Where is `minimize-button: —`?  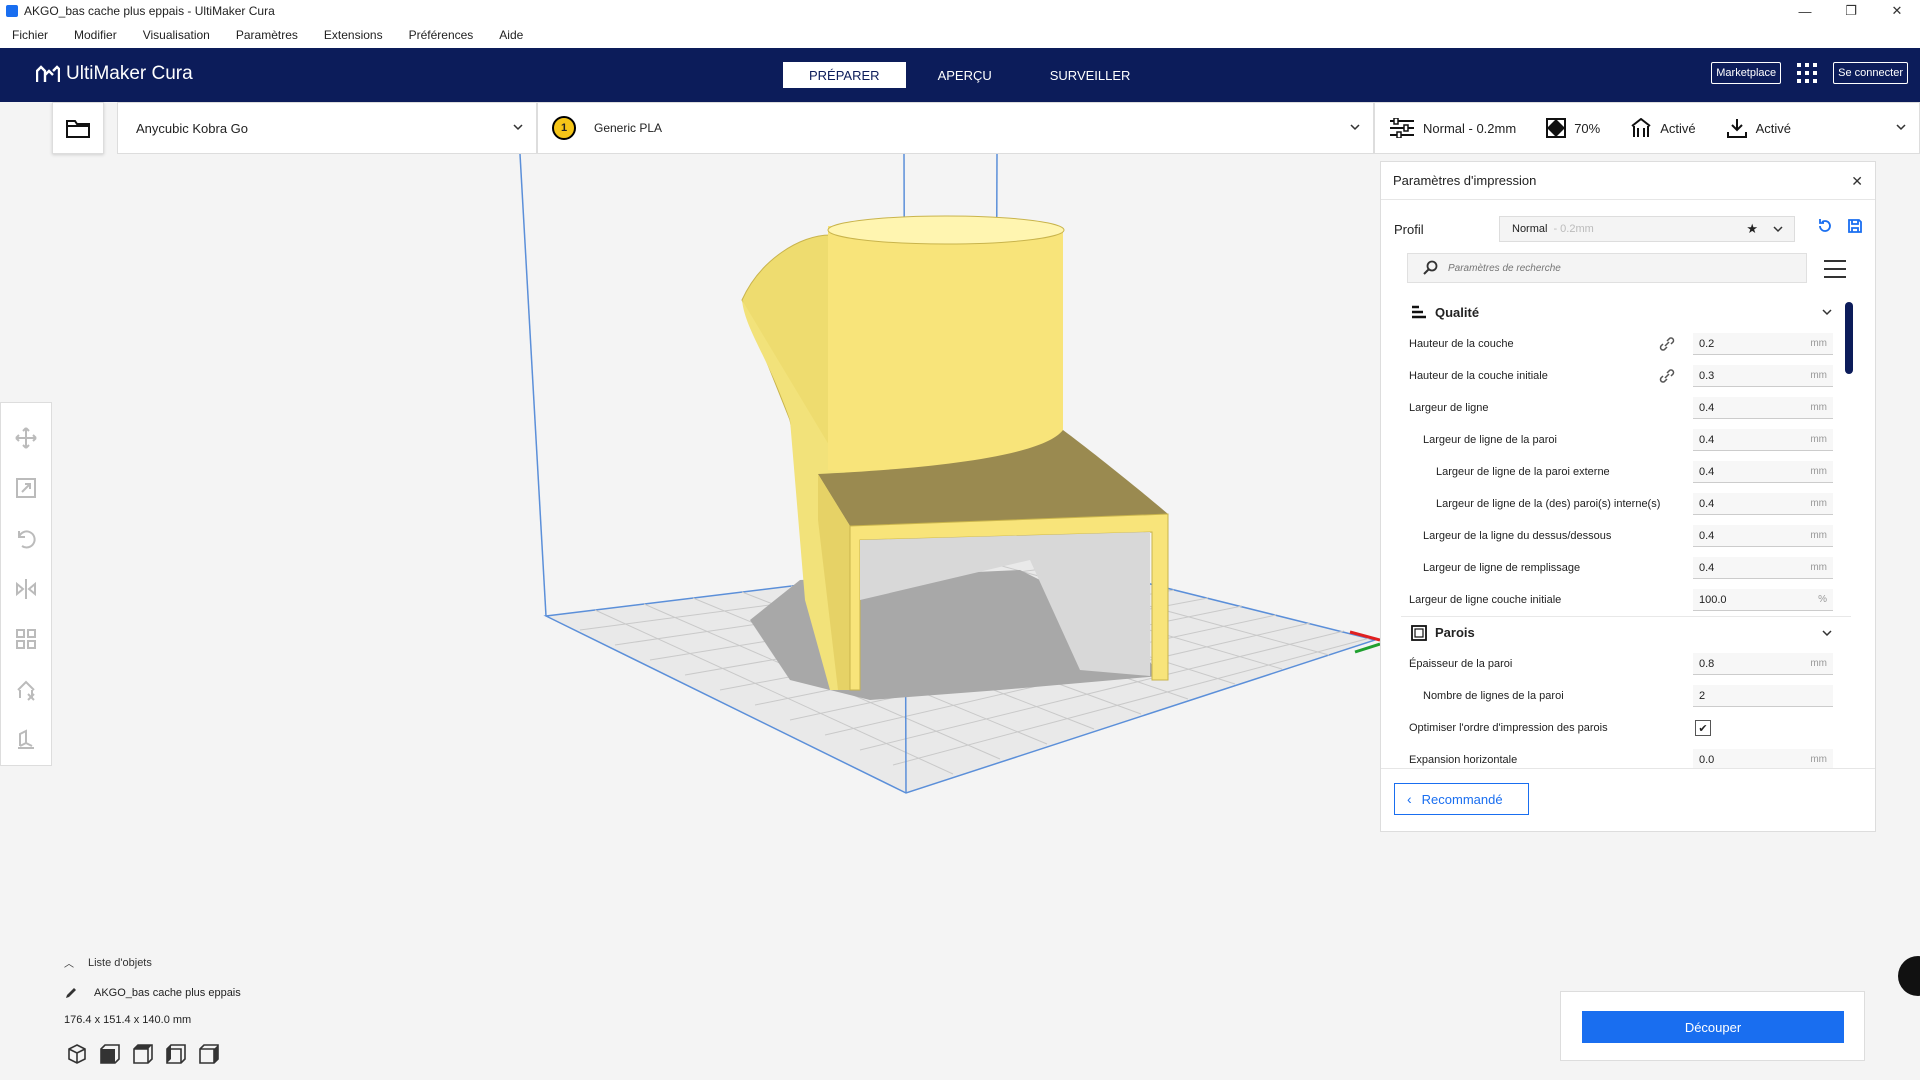 minimize-button: — is located at coordinates (1805, 11).